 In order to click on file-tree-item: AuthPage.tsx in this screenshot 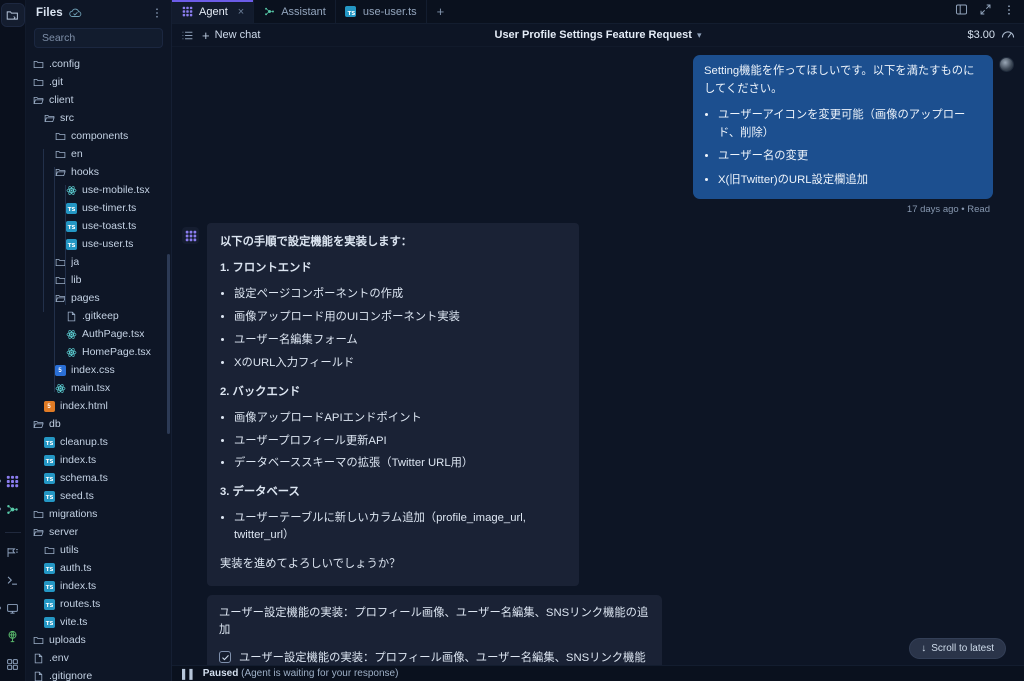, I will do `click(98, 334)`.